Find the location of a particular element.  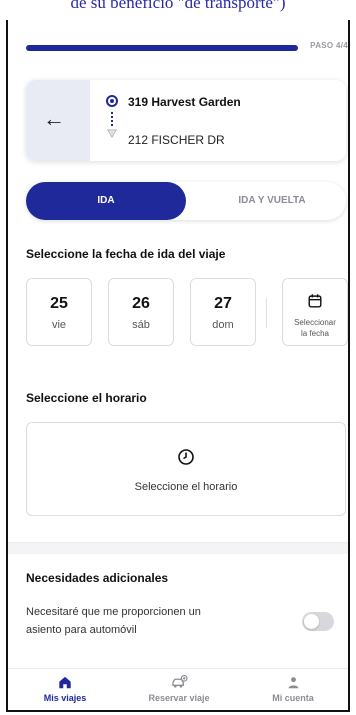

date-option-27: 27 dom is located at coordinates (223, 312).